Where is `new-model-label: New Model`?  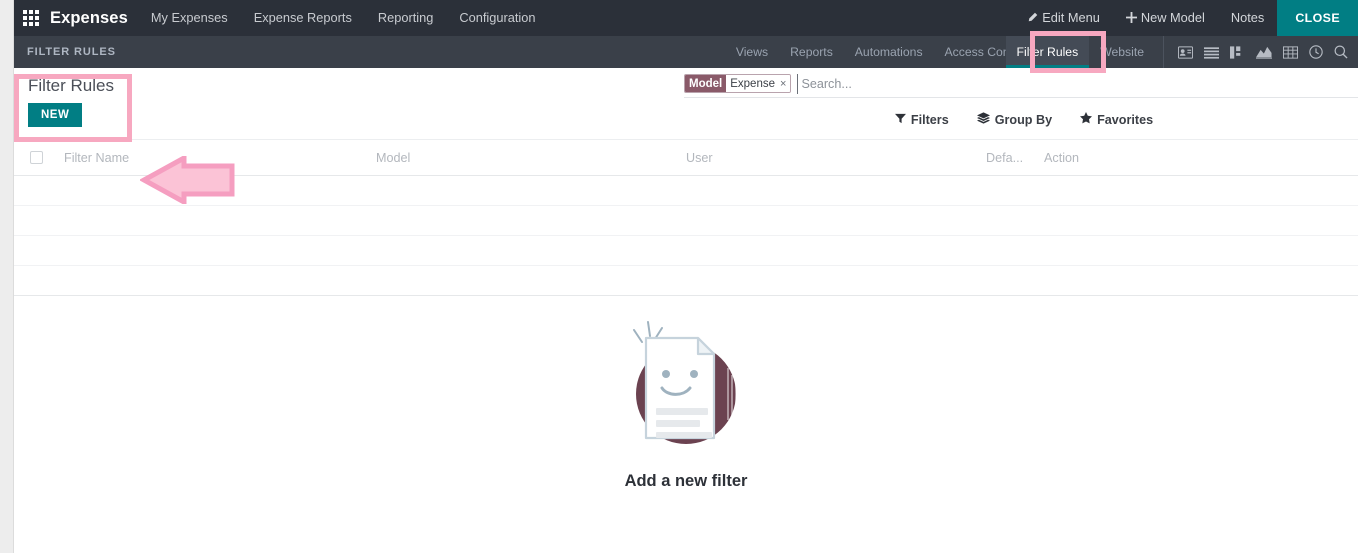
new-model-label: New Model is located at coordinates (1172, 17).